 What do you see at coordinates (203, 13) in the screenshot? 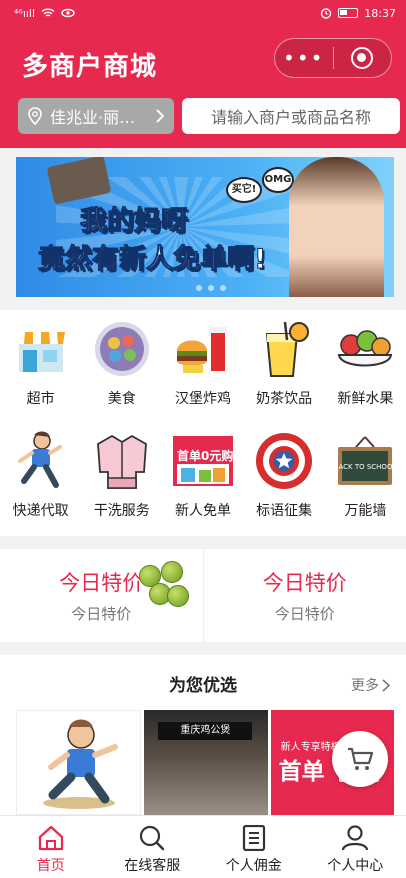
I see `status-bar: ⁴⁶ııll 18:37` at bounding box center [203, 13].